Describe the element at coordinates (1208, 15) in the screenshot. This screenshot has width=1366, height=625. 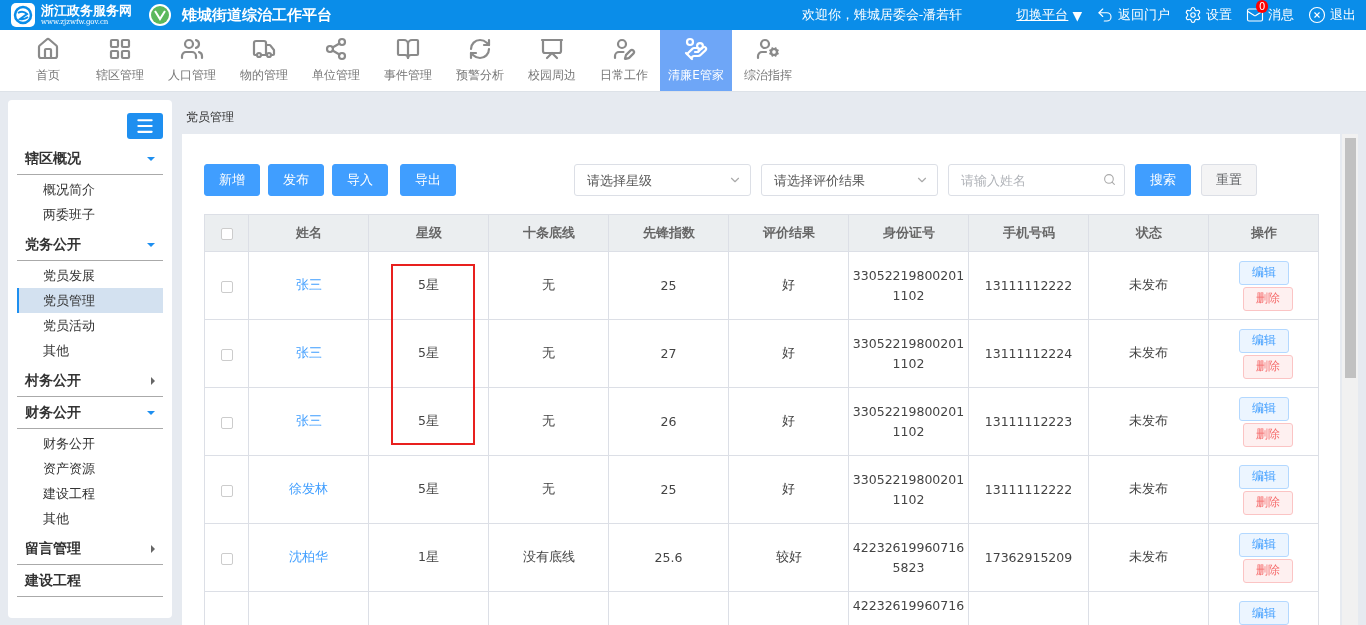
I see `settings-link: 设置` at that location.